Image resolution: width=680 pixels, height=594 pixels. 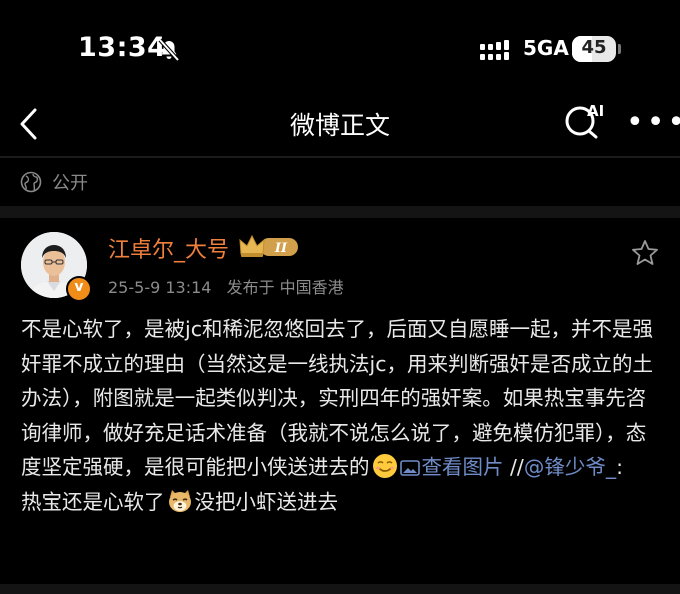 What do you see at coordinates (645, 253) in the screenshot?
I see `star-icon` at bounding box center [645, 253].